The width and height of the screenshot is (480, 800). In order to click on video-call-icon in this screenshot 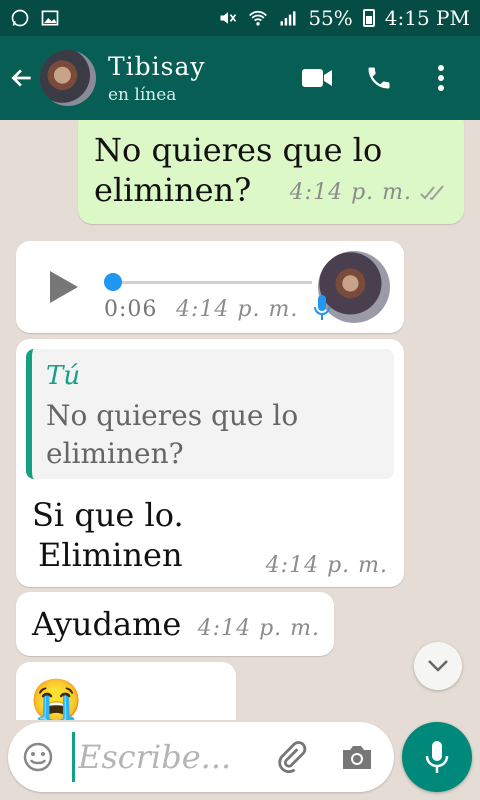, I will do `click(317, 78)`.